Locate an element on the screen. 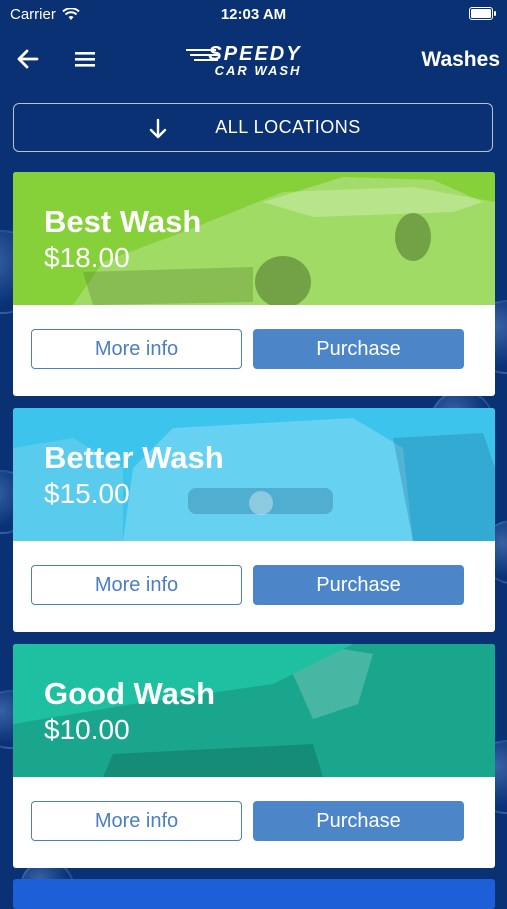 This screenshot has height=909, width=507. wash-hero: Best Wash $18.00 is located at coordinates (254, 238).